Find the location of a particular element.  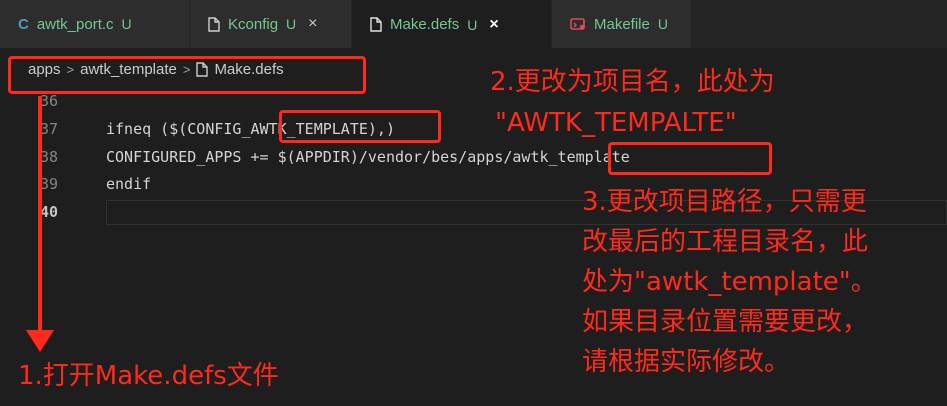

line-number: 40 is located at coordinates (49, 212).